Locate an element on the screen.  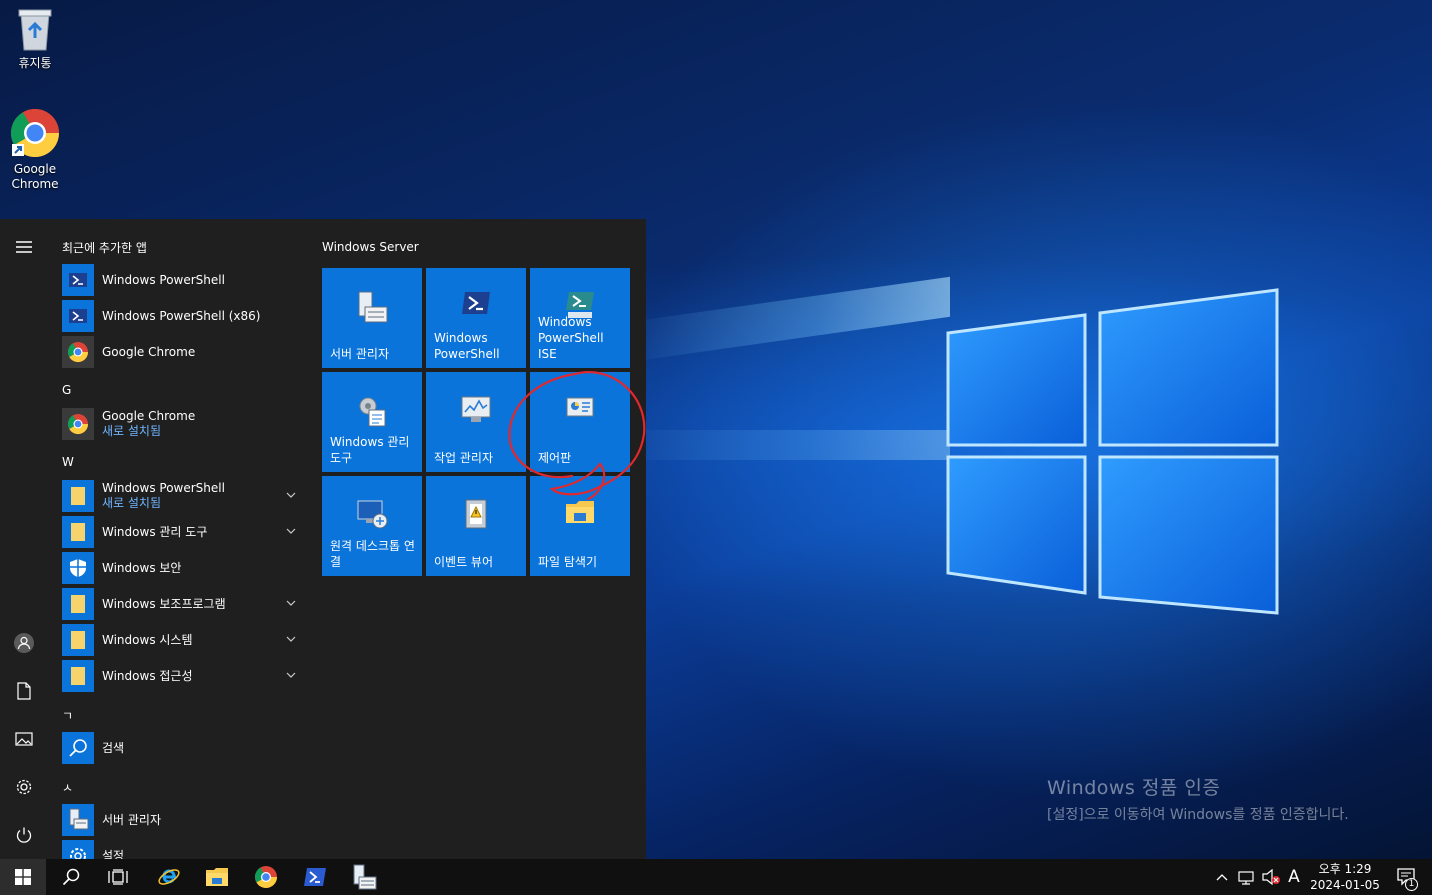
list-item: Google Chrome 새로 설치됨 is located at coordinates (184, 424).